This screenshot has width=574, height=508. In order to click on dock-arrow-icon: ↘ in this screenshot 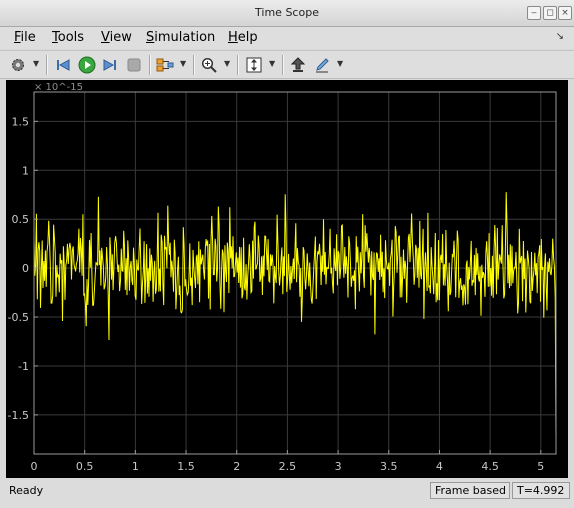, I will do `click(560, 36)`.